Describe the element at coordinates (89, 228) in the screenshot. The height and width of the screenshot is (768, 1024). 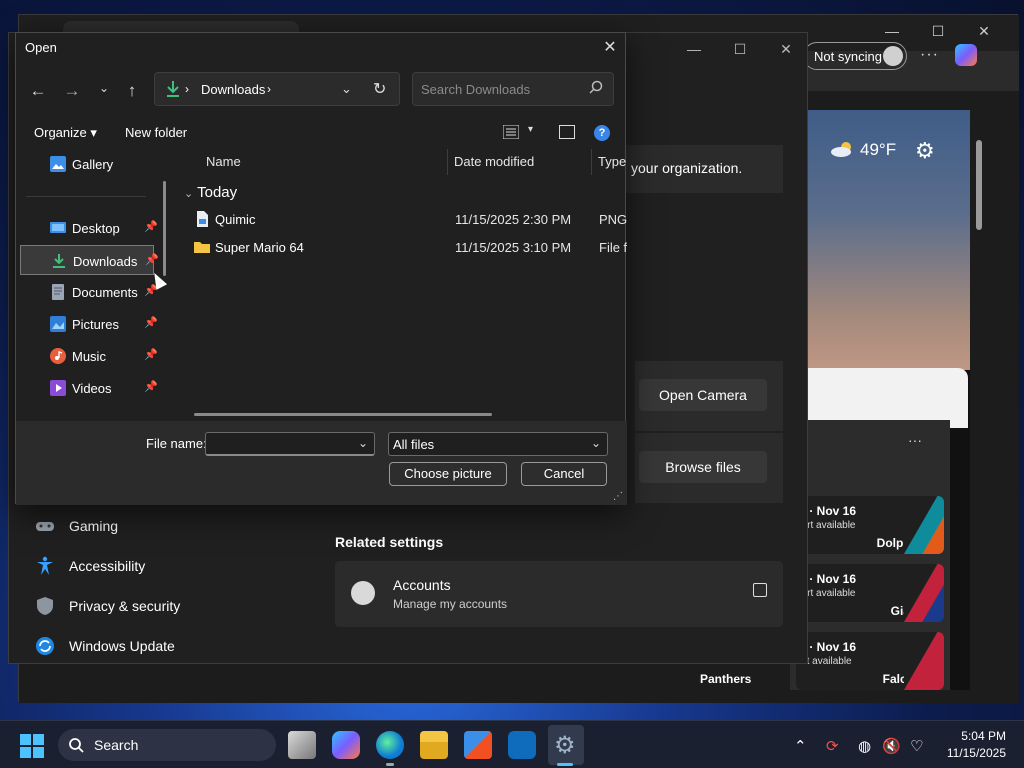
I see `nav-item-desktop: Desktop 📌` at that location.